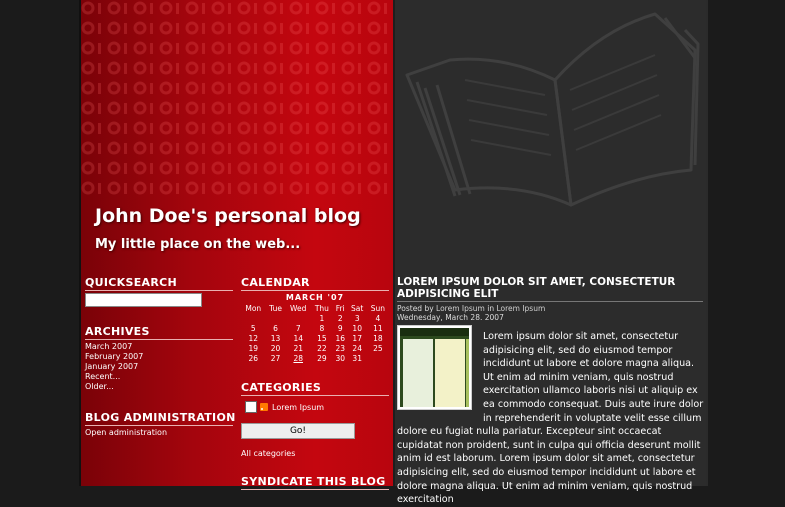 The image size is (785, 507). What do you see at coordinates (228, 216) in the screenshot?
I see `blog-title: John Doe's personal blog` at bounding box center [228, 216].